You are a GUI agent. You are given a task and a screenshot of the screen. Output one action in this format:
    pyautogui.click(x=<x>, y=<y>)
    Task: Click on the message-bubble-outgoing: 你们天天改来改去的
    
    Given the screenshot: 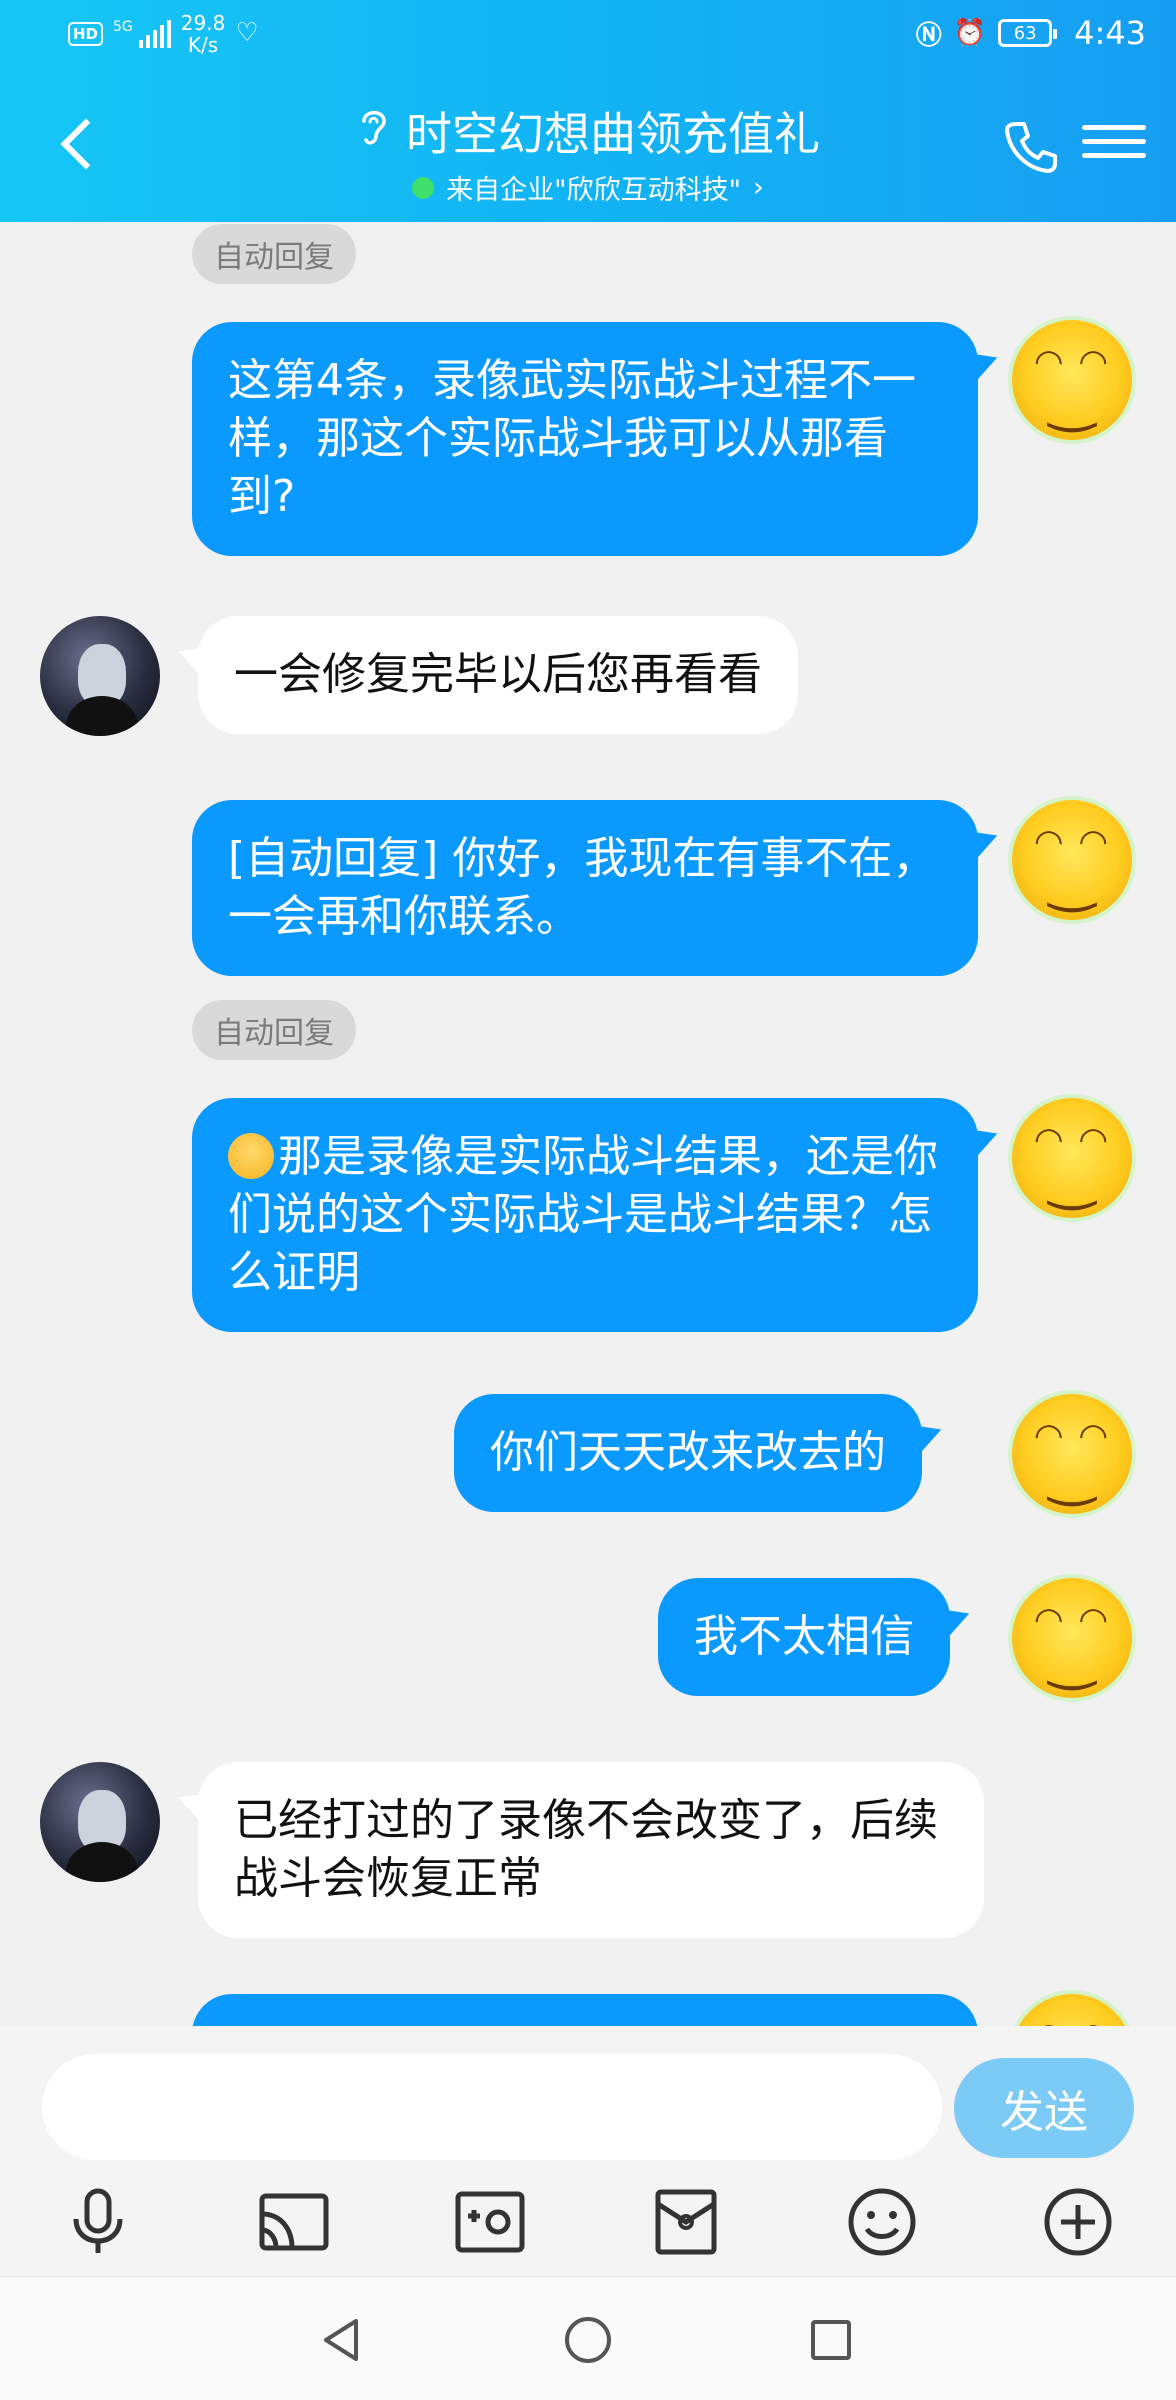 What is the action you would take?
    pyautogui.click(x=688, y=1453)
    